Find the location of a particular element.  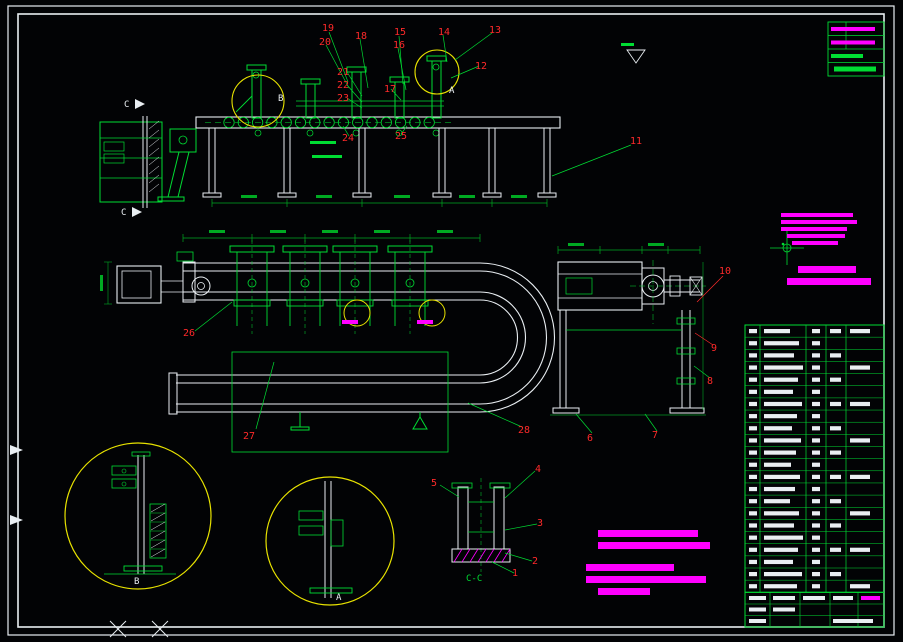

callout-5: 5 is located at coordinates (434, 483).